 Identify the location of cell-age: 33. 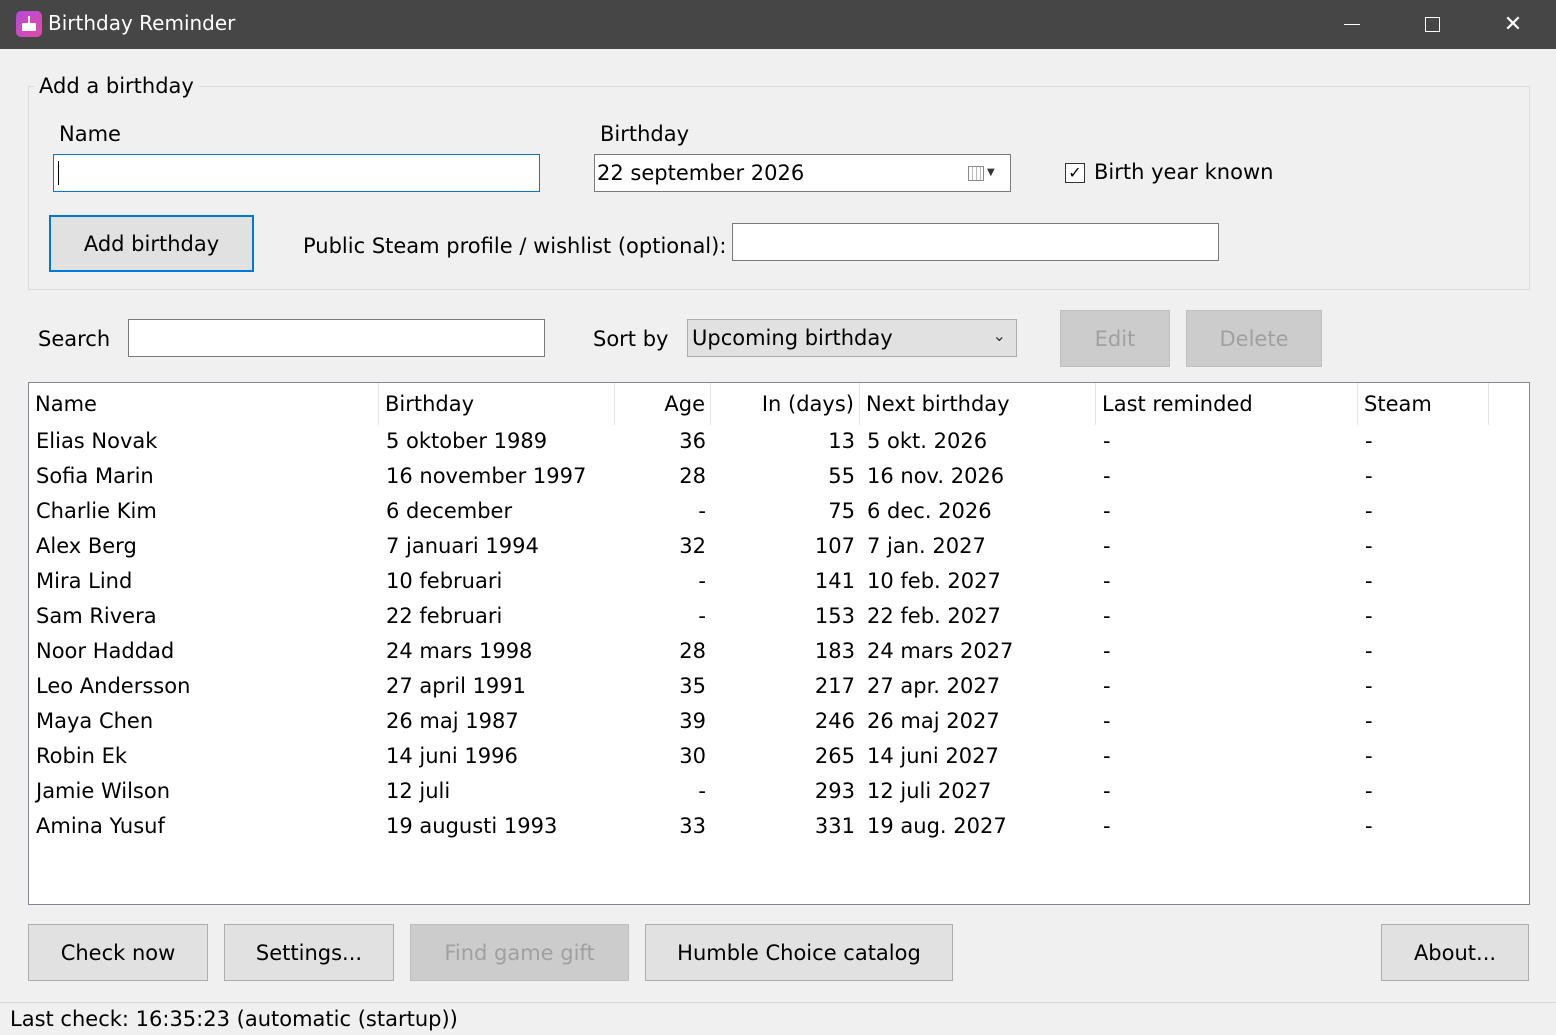
(692, 826).